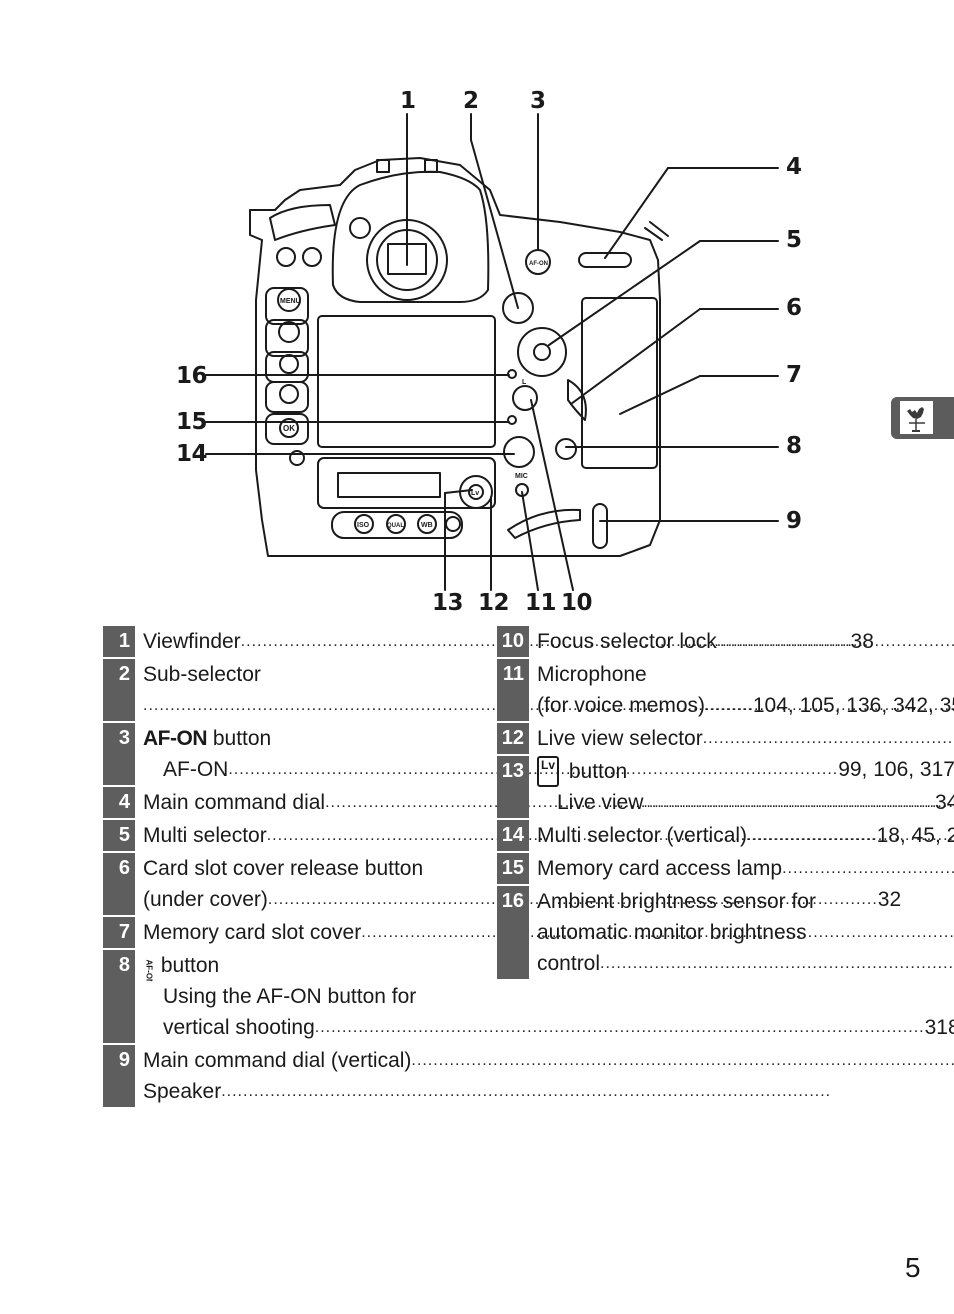 The height and width of the screenshot is (1314, 954). I want to click on legend-line: vertical shooting 318, so click(548, 1027).